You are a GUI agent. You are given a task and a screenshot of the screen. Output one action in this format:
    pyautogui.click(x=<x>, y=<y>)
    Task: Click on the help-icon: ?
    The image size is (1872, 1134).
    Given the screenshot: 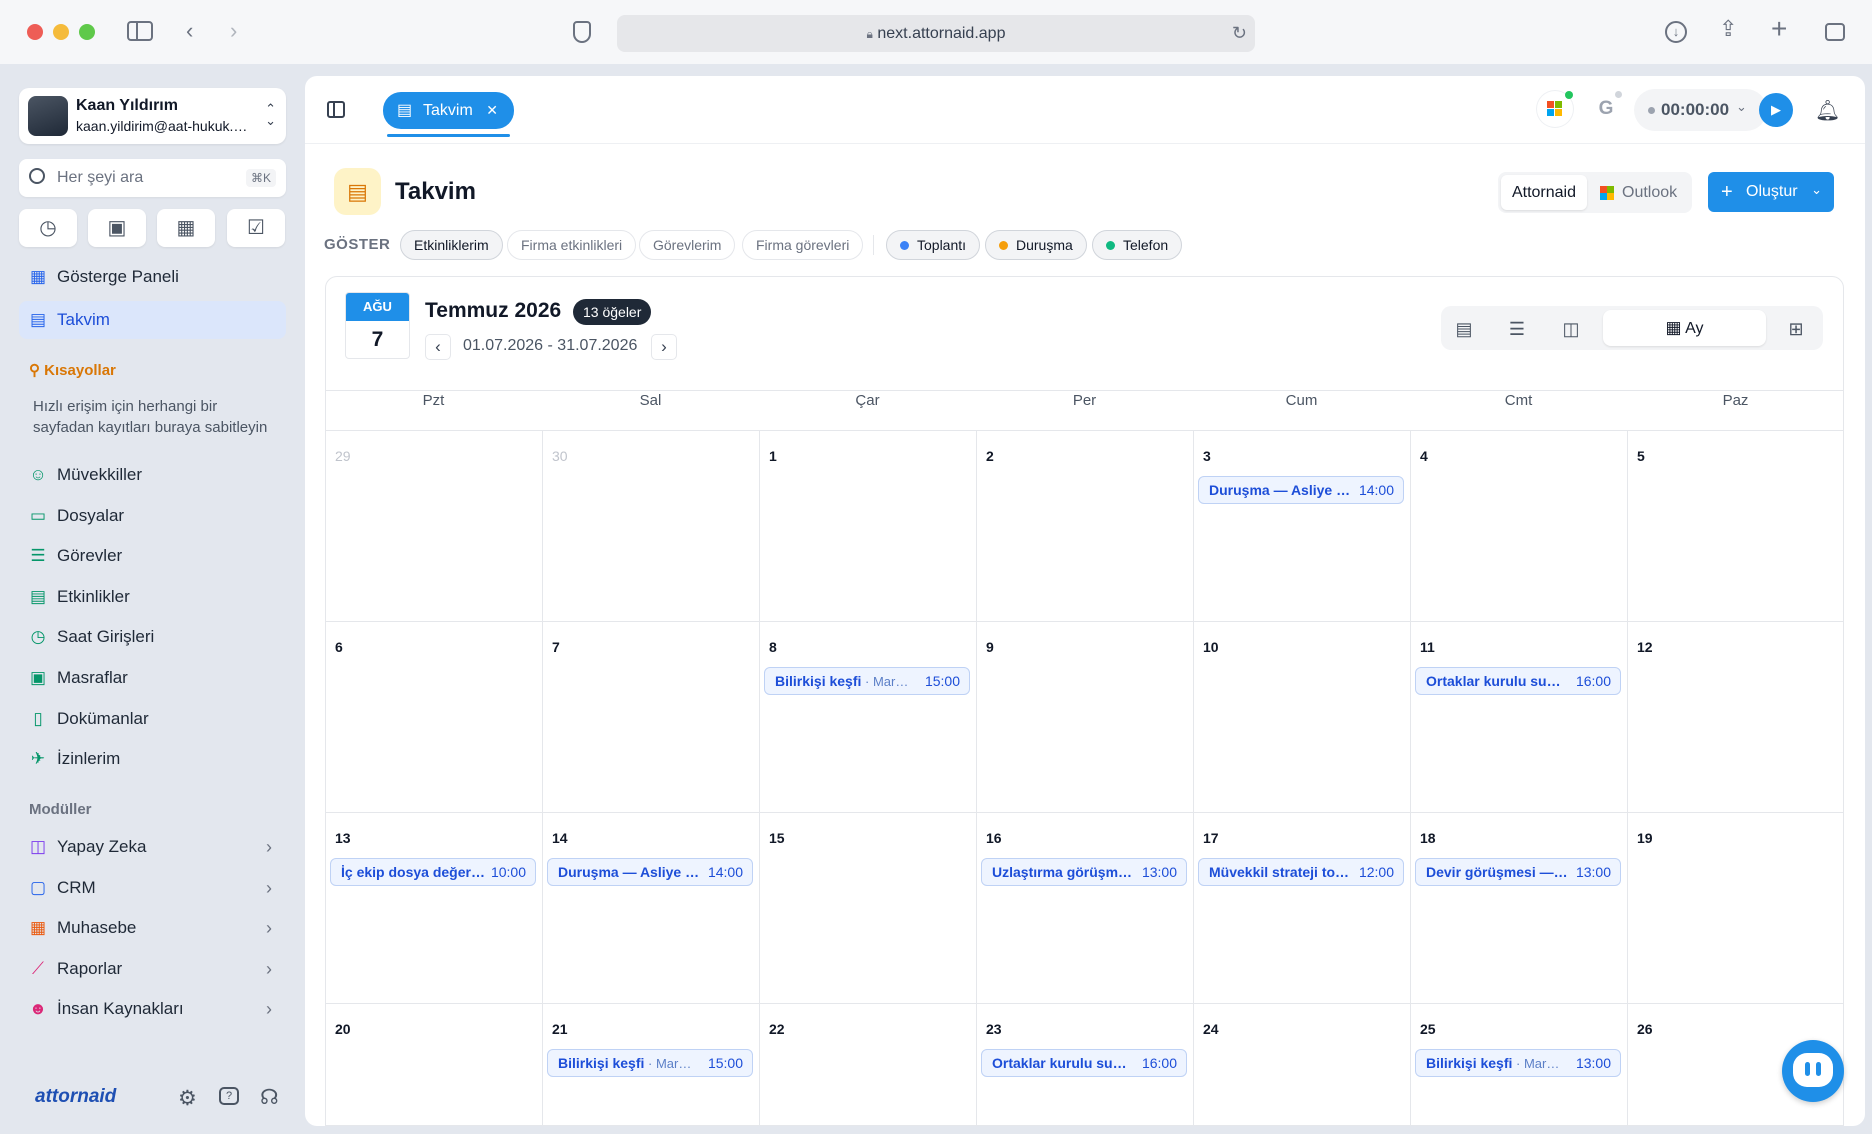 What is the action you would take?
    pyautogui.click(x=229, y=1096)
    